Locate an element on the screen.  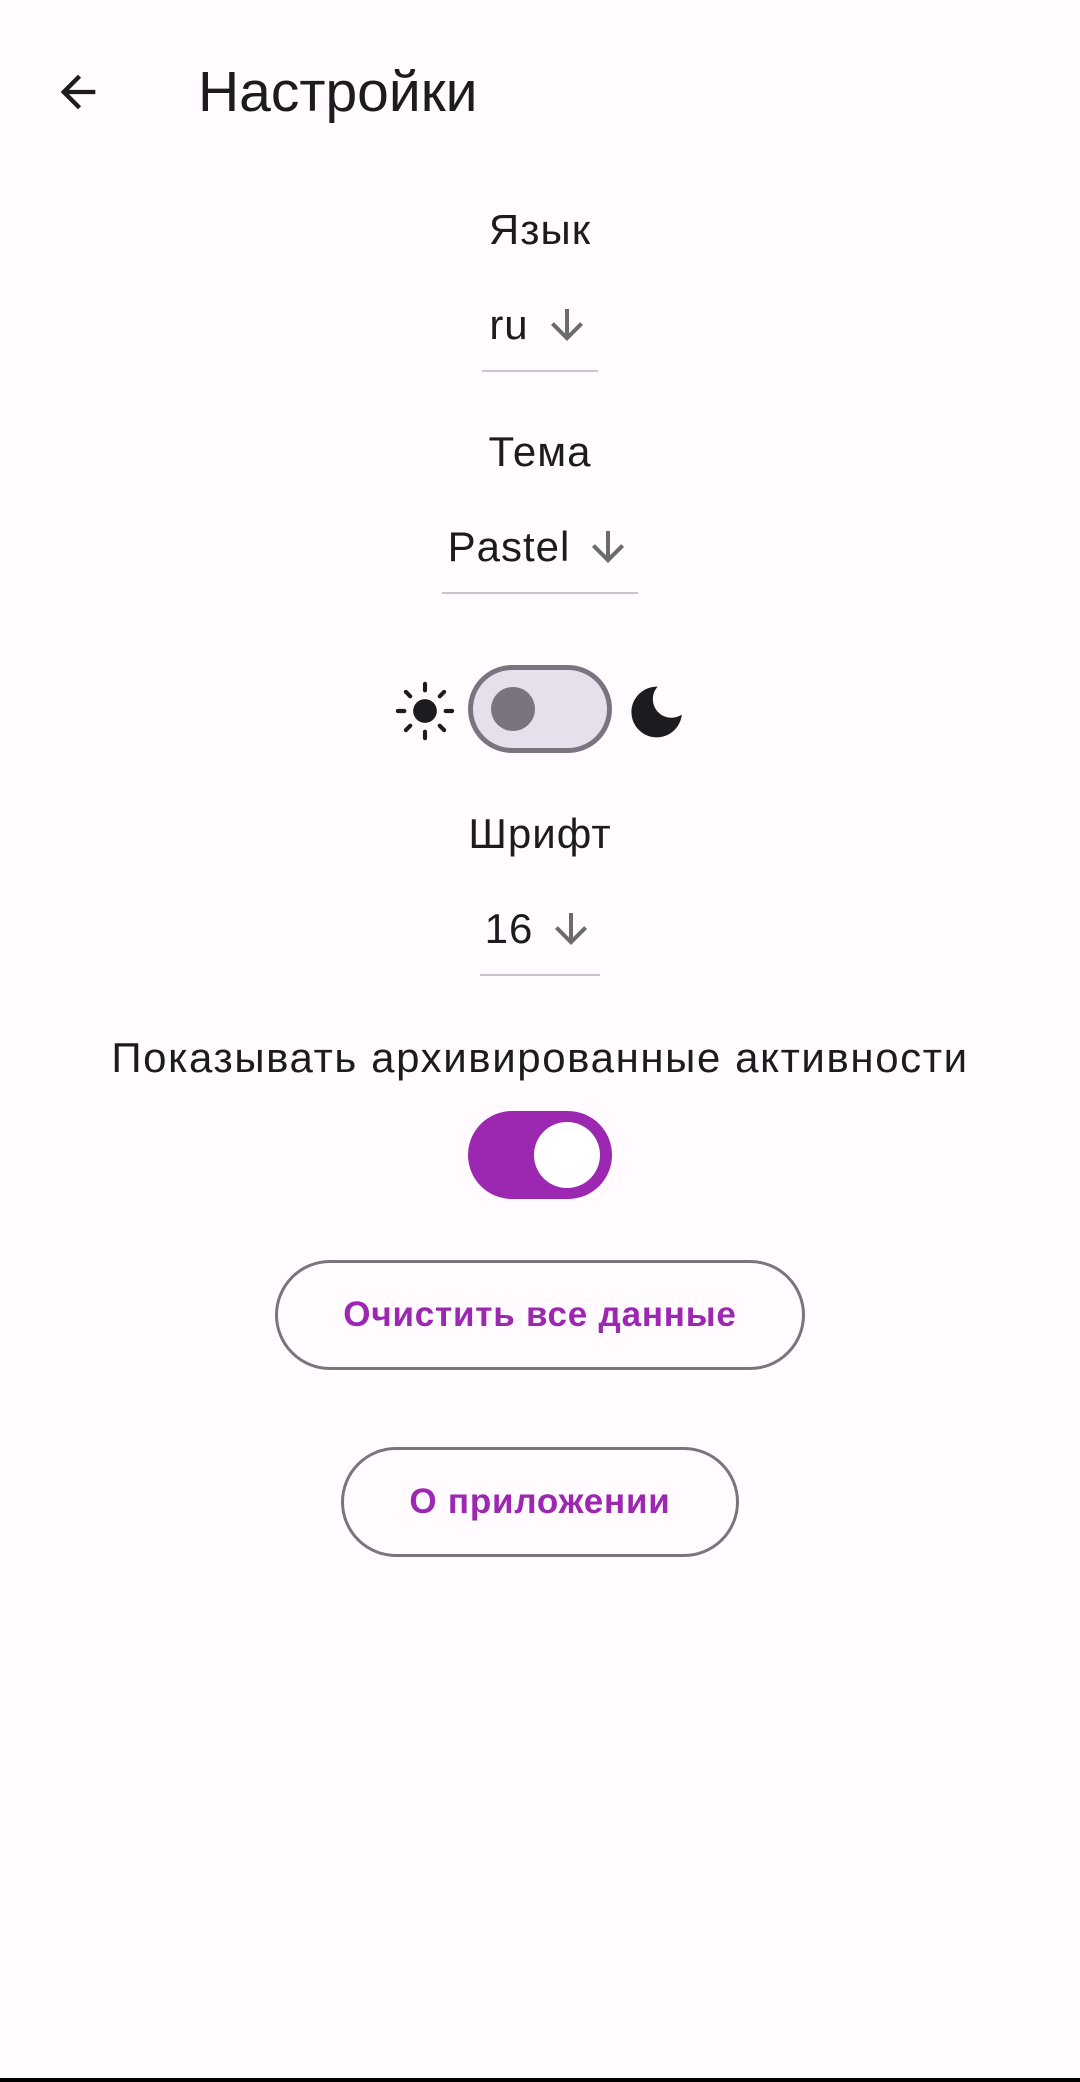
page-title: Настройки is located at coordinates (338, 92).